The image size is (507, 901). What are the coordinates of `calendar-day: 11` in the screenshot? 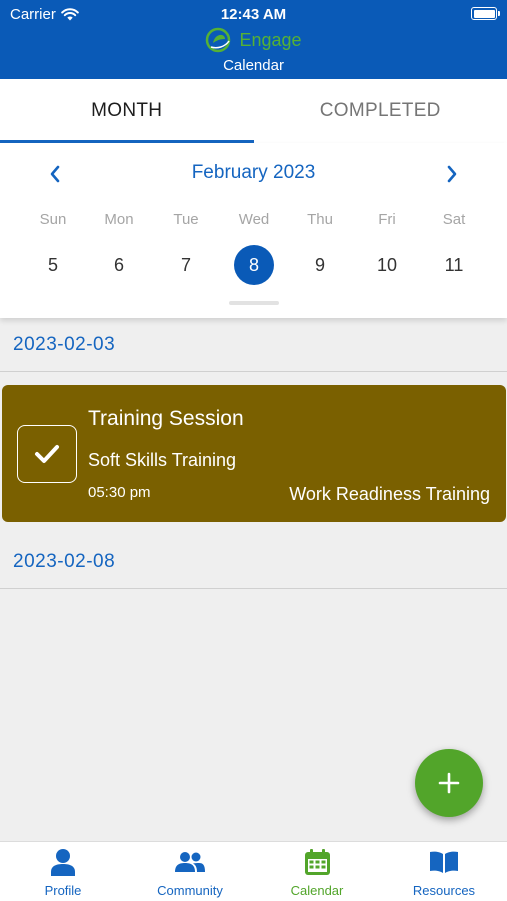 It's located at (454, 265).